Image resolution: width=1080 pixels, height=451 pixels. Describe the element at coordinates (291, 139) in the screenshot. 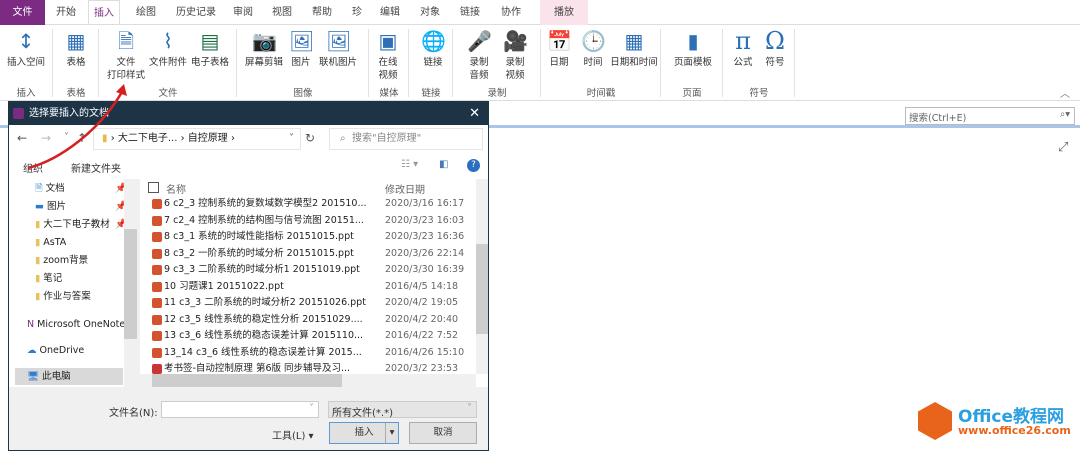

I see `chevron-down-icon: ˅` at that location.